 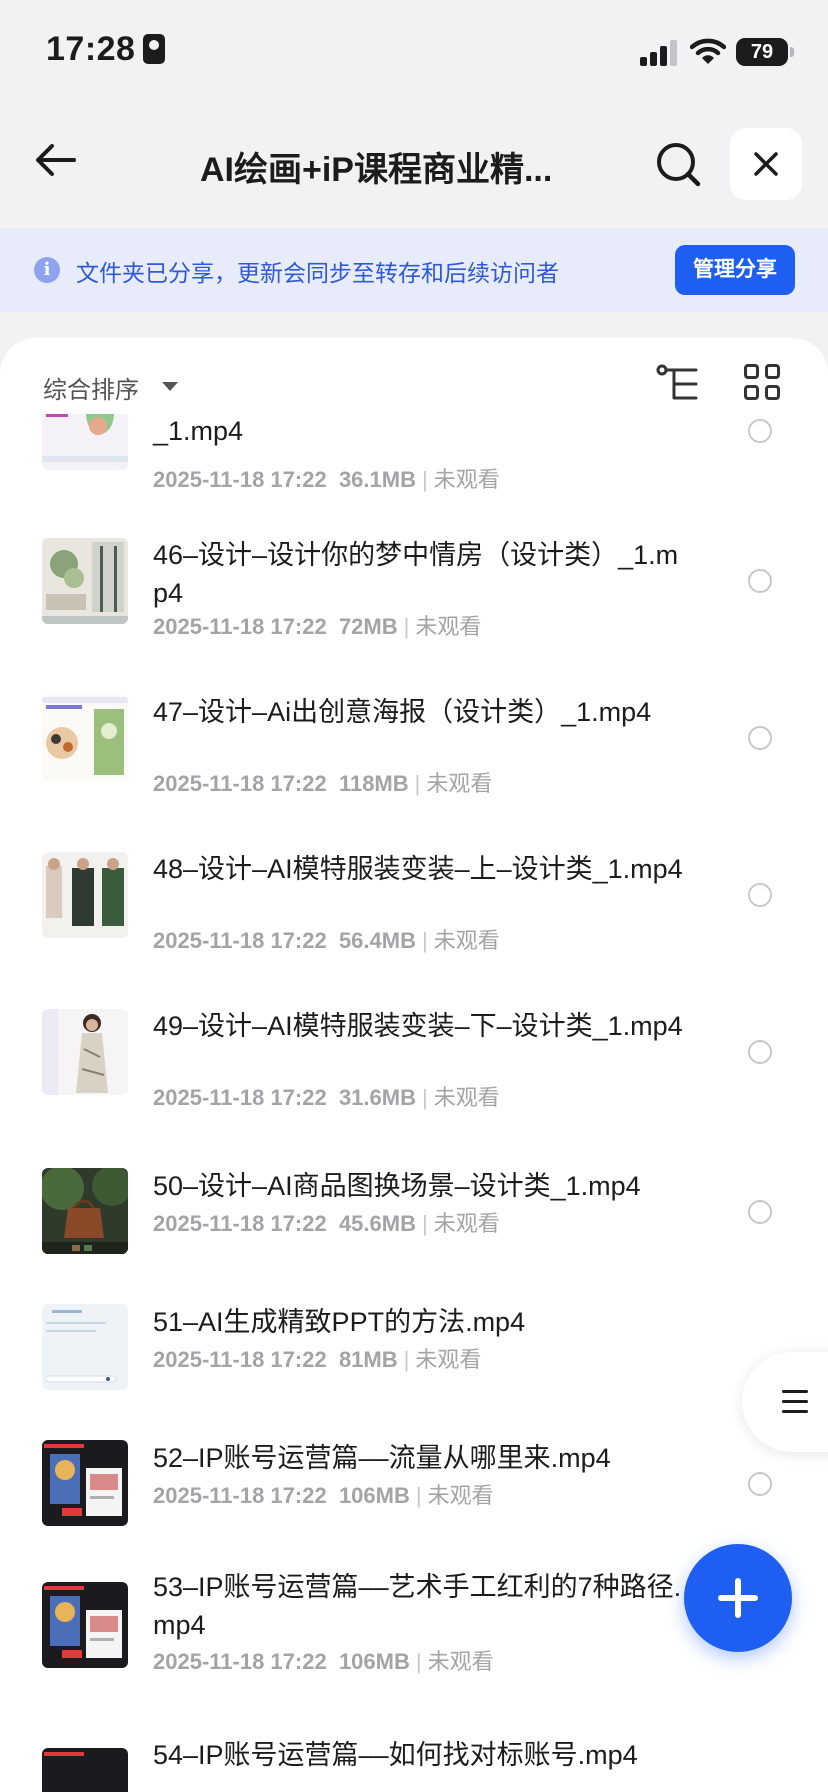 I want to click on file-meta: 2025-11-18 17:22 45.6MB | 未观看, so click(x=326, y=1223).